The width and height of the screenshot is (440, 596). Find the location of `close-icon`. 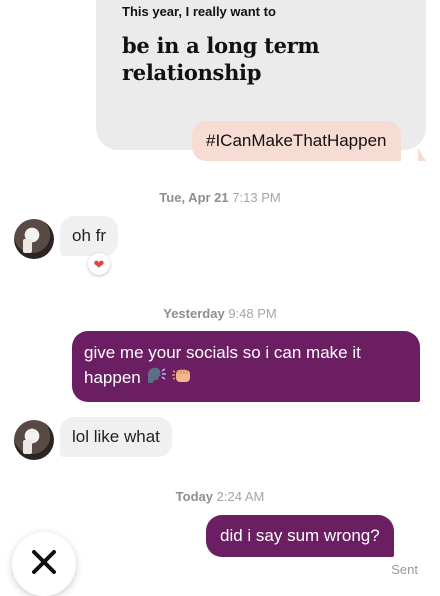

close-icon is located at coordinates (44, 564).